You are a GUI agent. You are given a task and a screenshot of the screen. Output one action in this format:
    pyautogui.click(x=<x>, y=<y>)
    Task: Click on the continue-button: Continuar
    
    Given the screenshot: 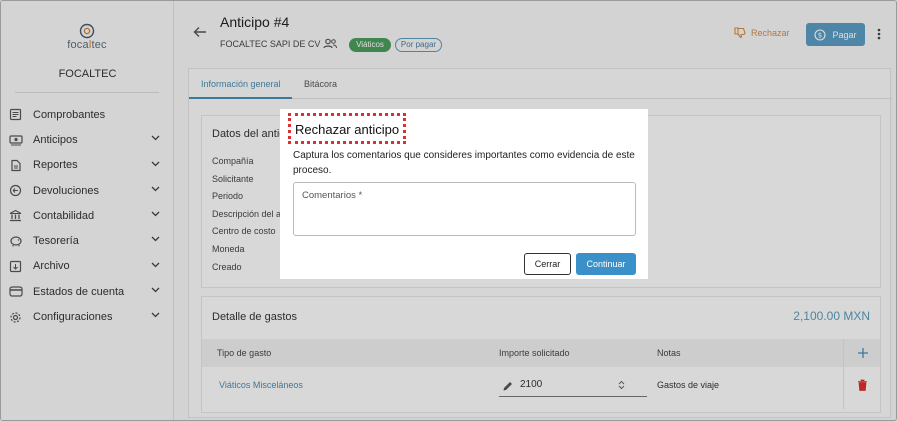 What is the action you would take?
    pyautogui.click(x=606, y=264)
    